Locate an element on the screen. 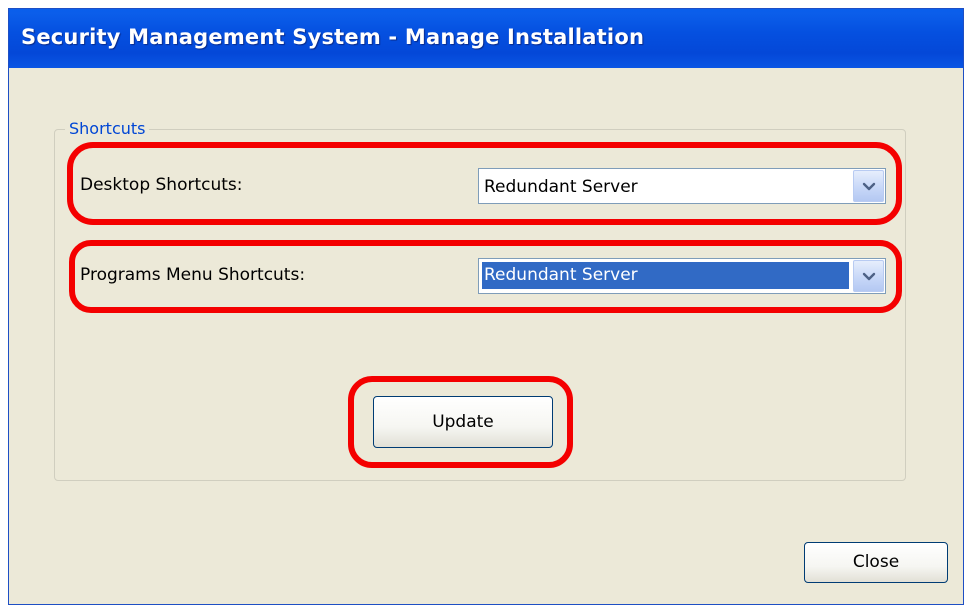 This screenshot has width=966, height=607. programs-menu-shortcuts-dropdown: Redundant Server is located at coordinates (682, 276).